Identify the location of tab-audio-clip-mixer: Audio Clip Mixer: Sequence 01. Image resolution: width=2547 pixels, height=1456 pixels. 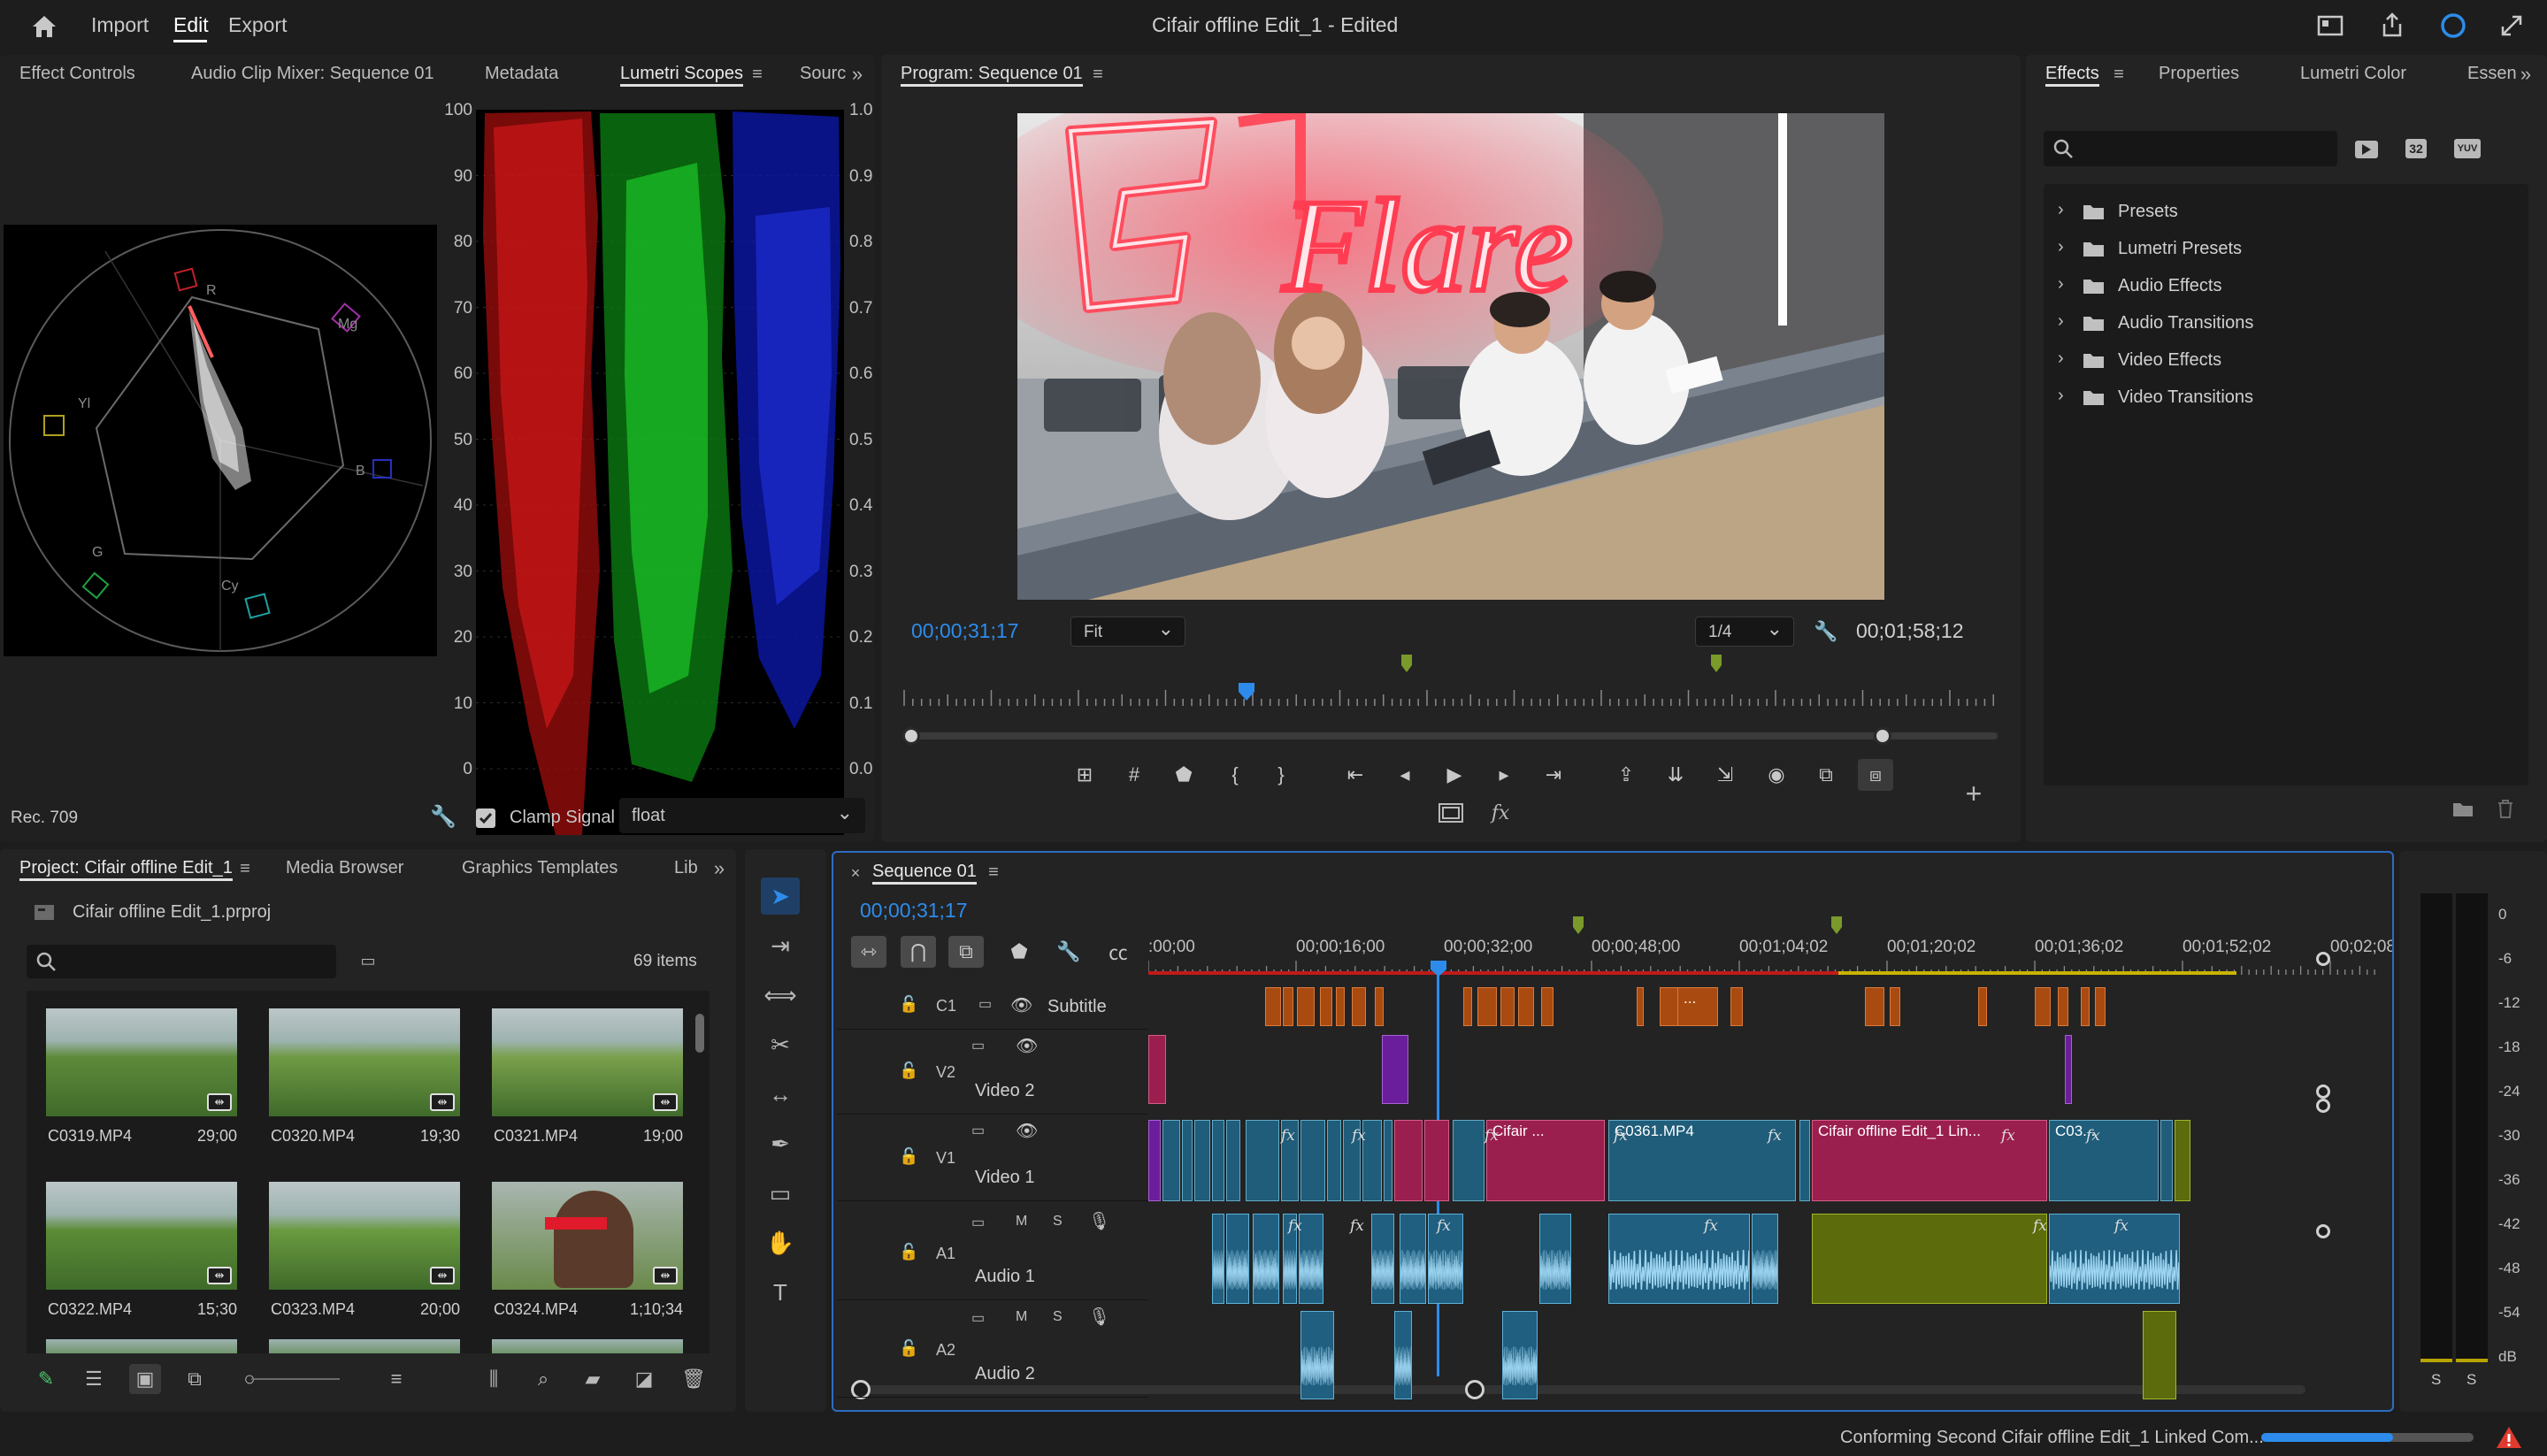
(312, 73).